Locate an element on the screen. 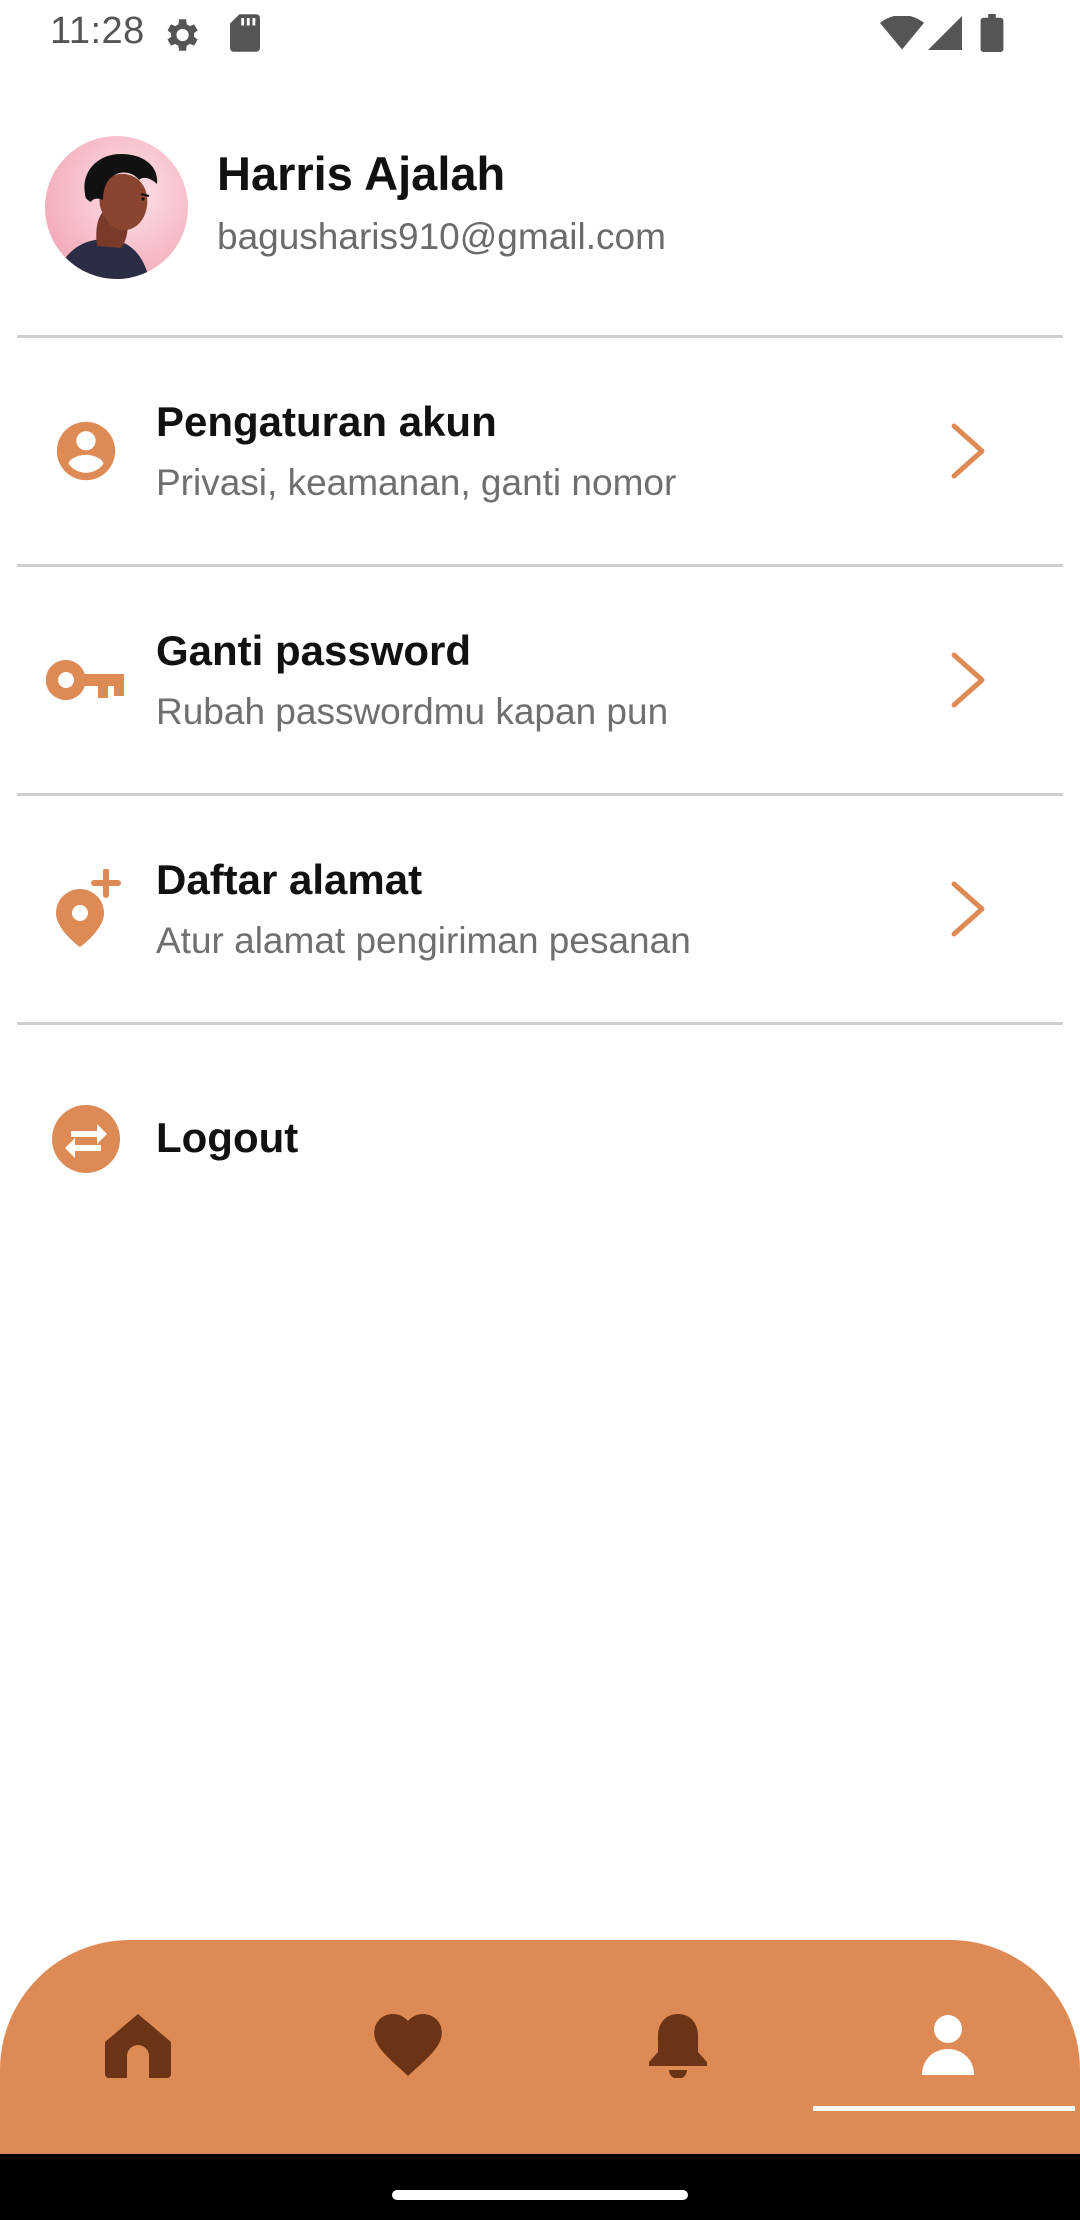 The width and height of the screenshot is (1080, 2220). system-gesture-bar is located at coordinates (540, 2187).